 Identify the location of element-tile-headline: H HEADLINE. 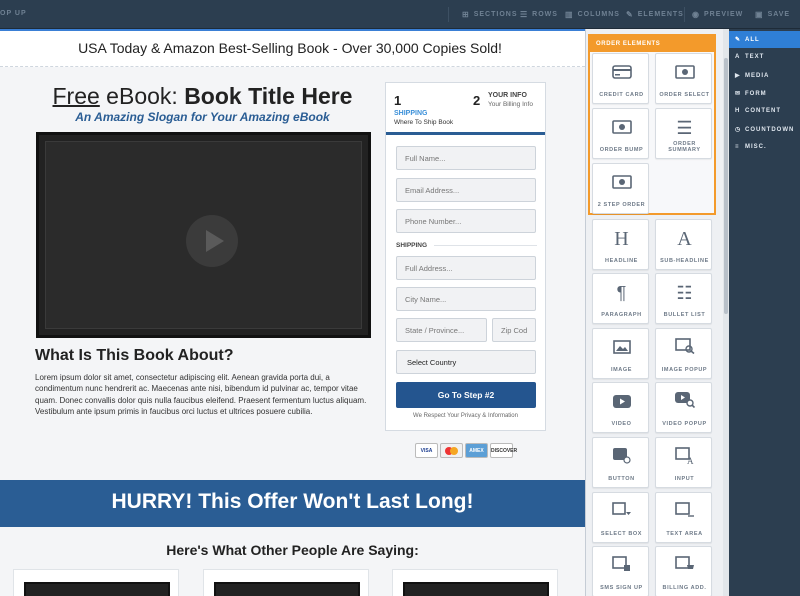
(620, 244).